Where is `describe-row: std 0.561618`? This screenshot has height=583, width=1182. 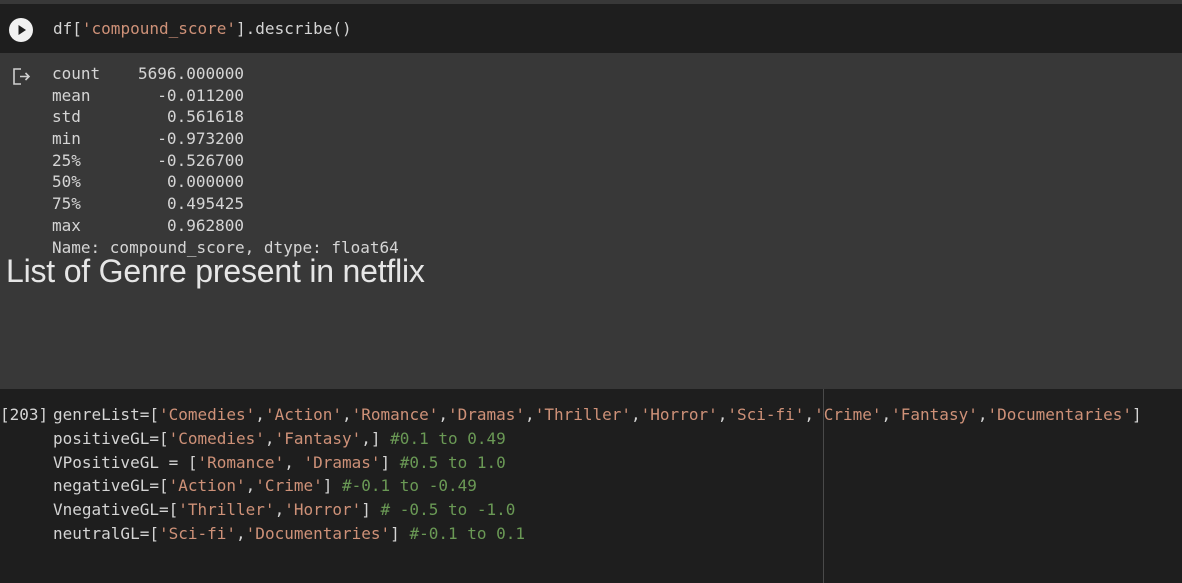
describe-row: std 0.561618 is located at coordinates (225, 117).